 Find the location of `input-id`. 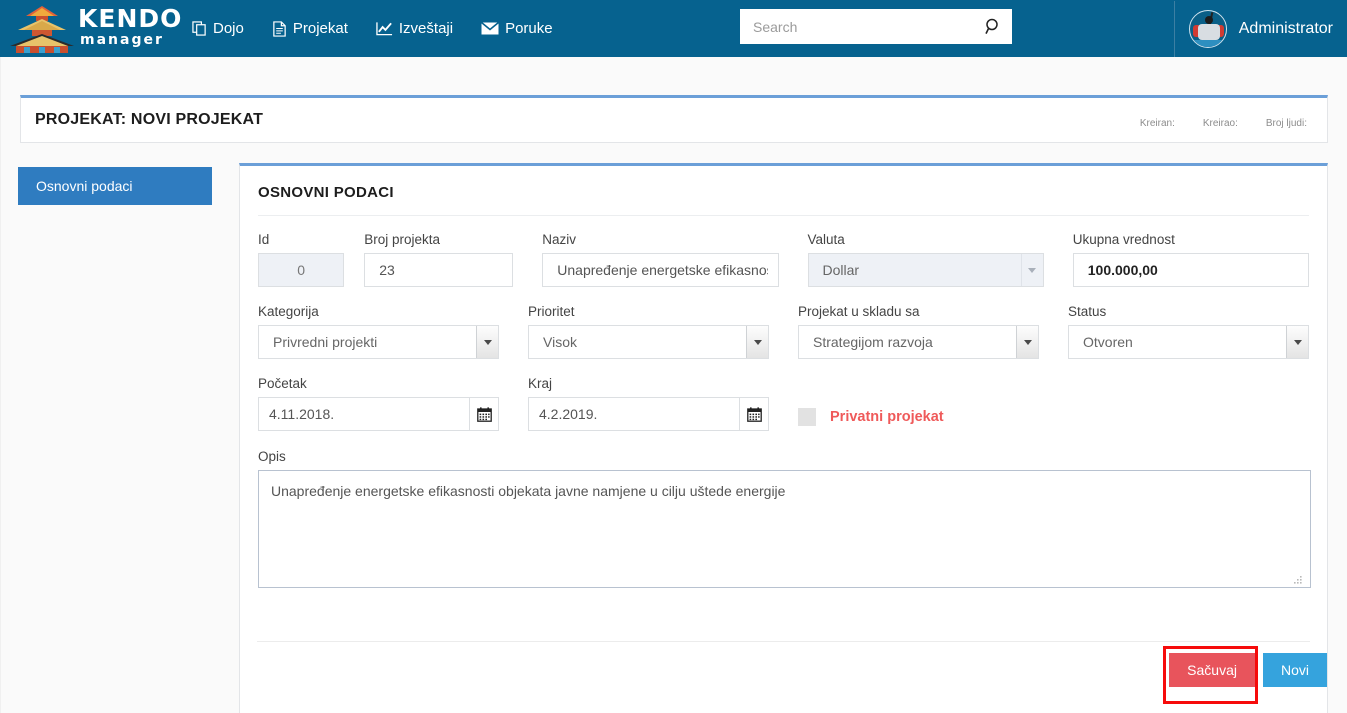

input-id is located at coordinates (301, 270).